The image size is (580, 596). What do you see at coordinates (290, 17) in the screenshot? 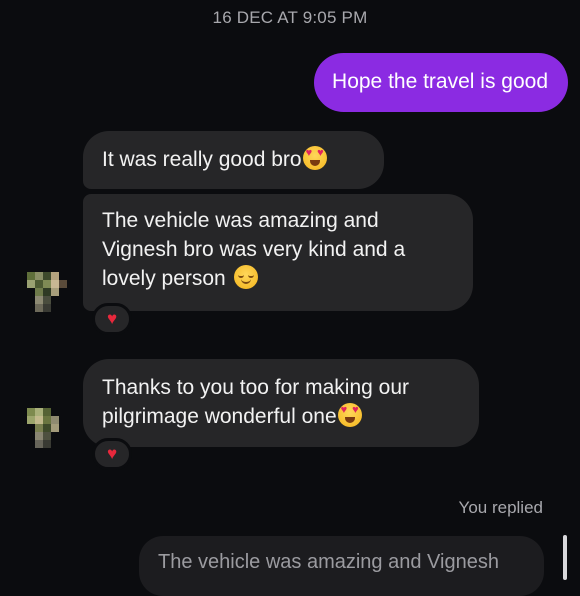
I see `date-header: 16 DEC AT 9:05 PM` at bounding box center [290, 17].